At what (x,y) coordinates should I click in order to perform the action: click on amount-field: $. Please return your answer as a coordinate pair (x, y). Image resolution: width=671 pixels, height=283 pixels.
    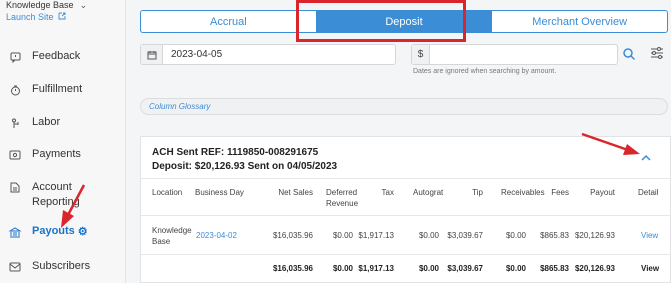
    Looking at the image, I should click on (514, 54).